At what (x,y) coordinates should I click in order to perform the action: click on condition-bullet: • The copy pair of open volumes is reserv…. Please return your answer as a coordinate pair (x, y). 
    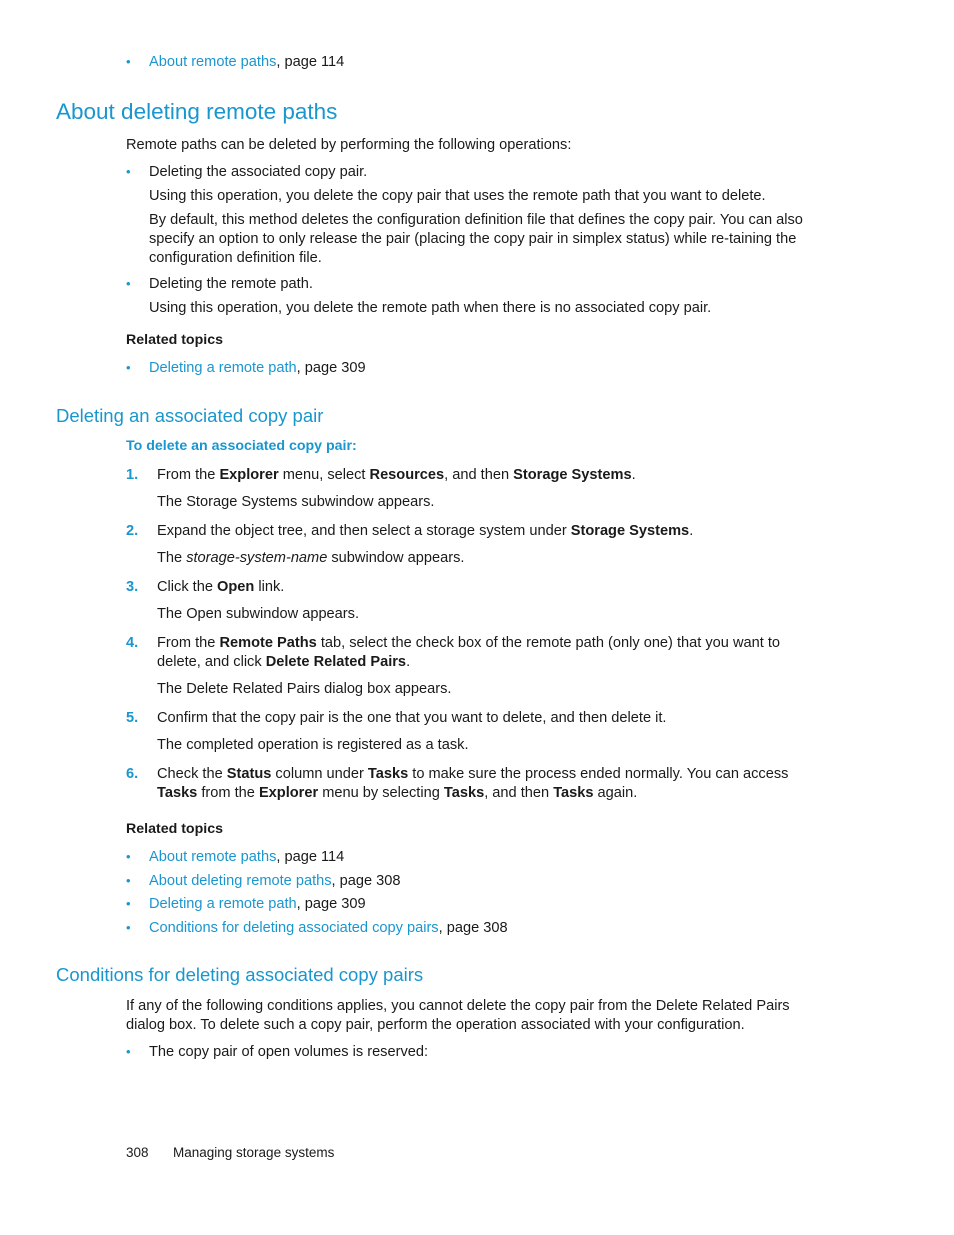
    Looking at the image, I should click on (277, 1052).